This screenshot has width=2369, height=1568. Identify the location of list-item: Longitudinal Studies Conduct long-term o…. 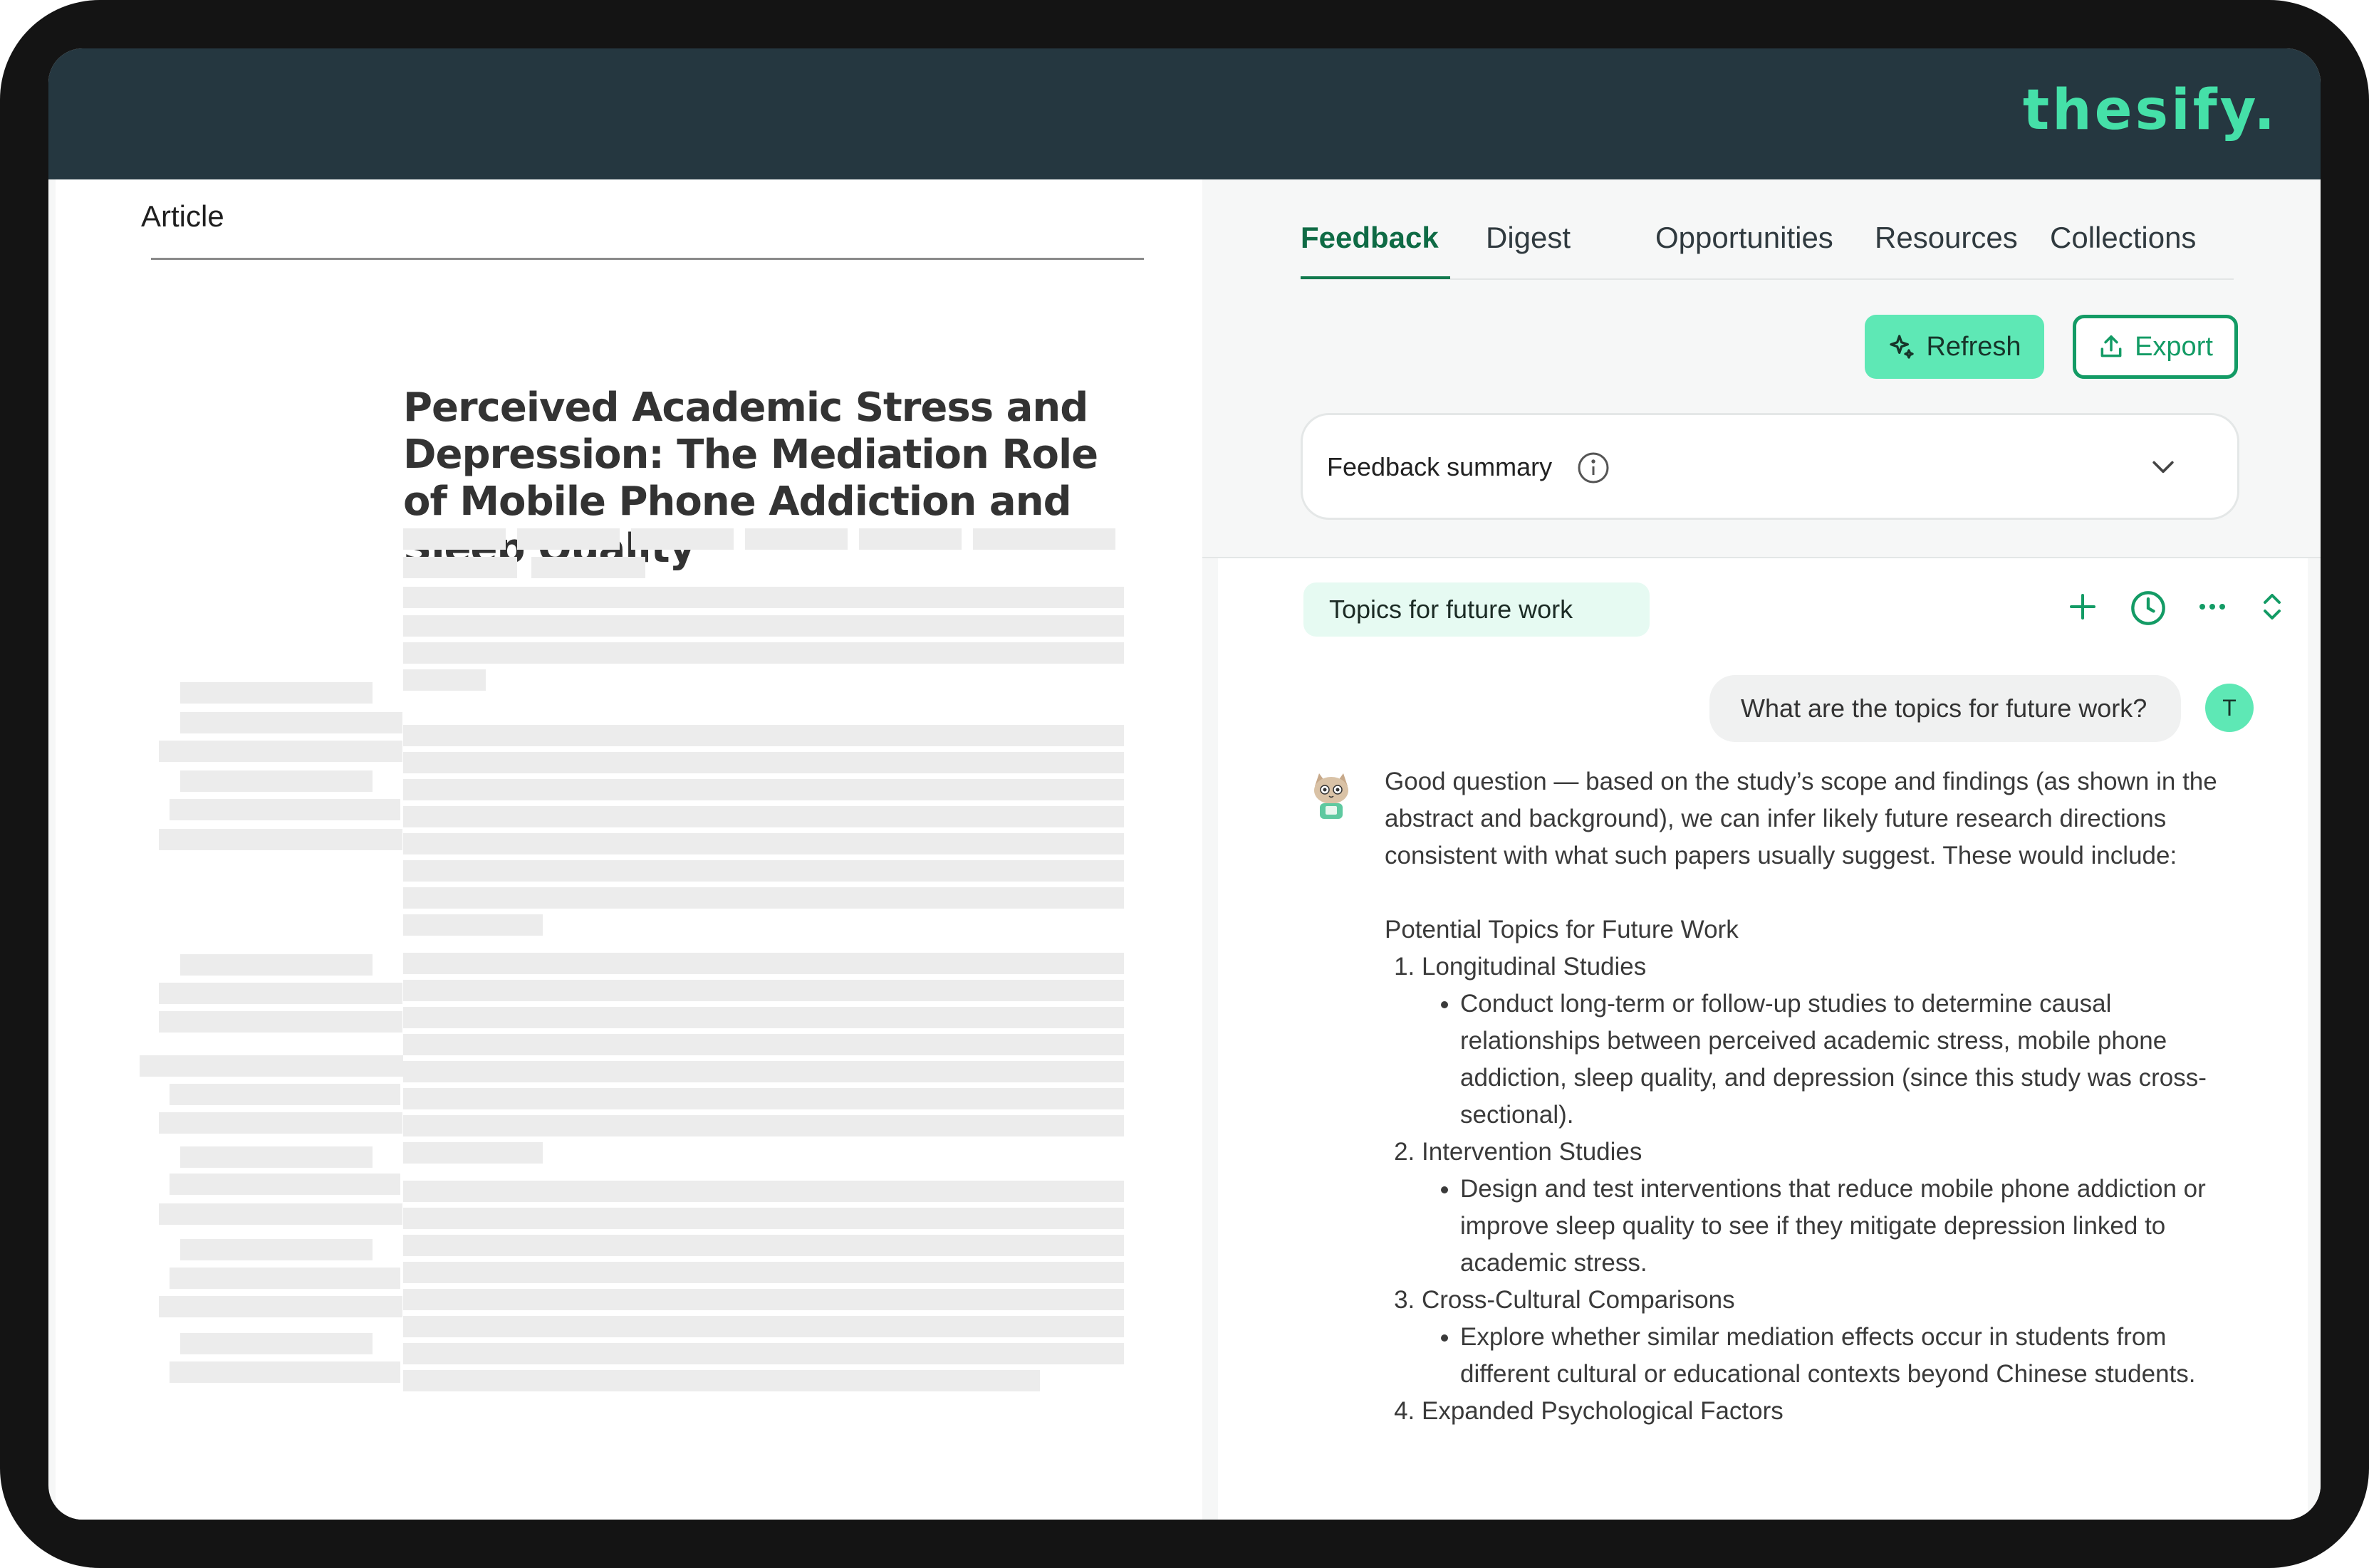
(1827, 1041).